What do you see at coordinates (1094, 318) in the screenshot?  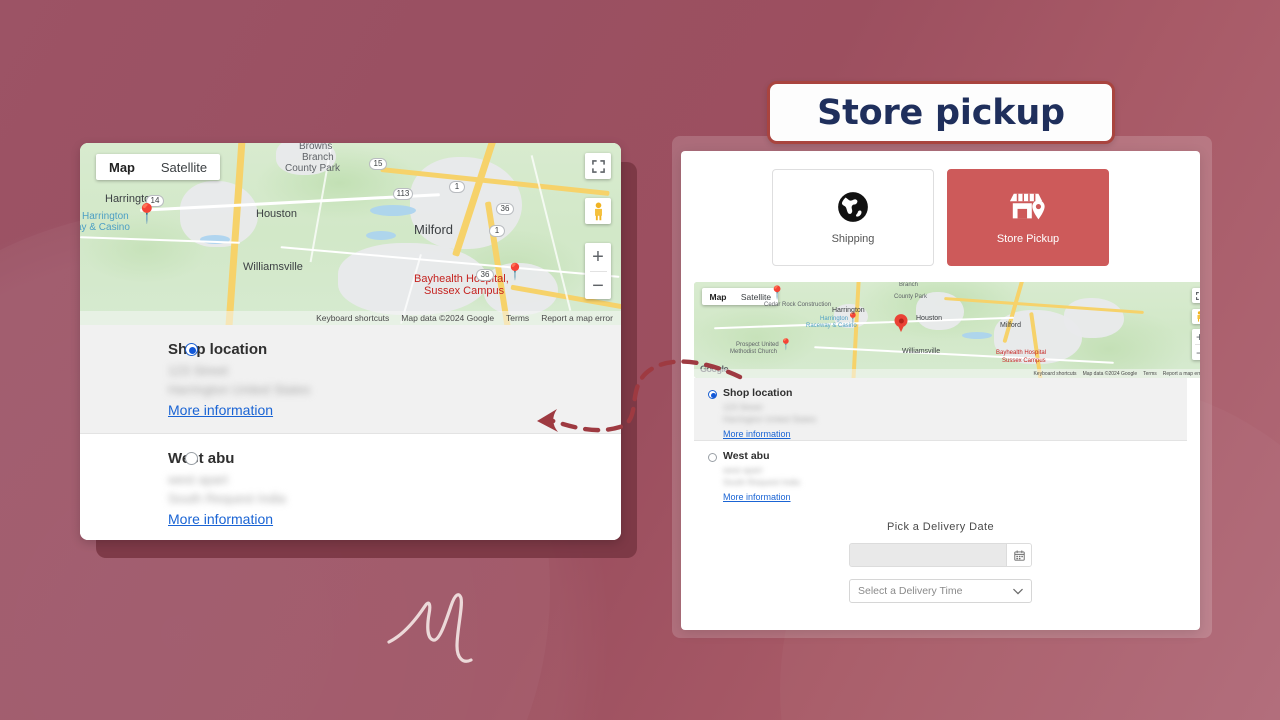 I see `map-urban-area` at bounding box center [1094, 318].